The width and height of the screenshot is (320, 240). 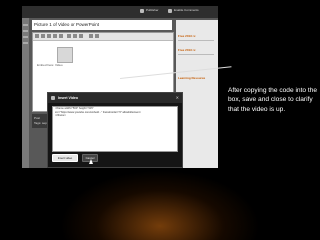 What do you see at coordinates (102, 25) in the screenshot?
I see `post-title-field: Picture 1 of Video or PowerPoint` at bounding box center [102, 25].